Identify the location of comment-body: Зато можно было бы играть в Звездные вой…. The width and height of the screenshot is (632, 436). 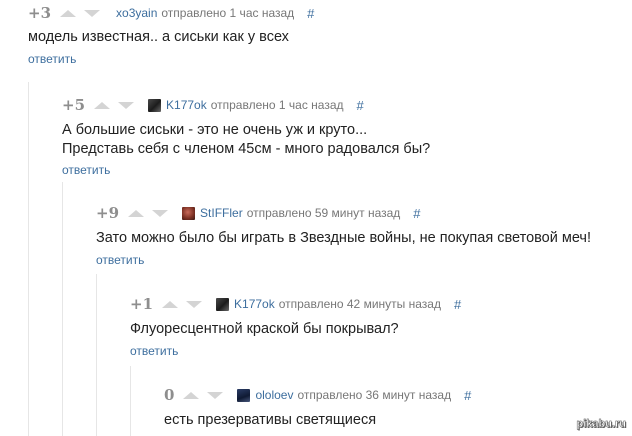
(343, 238).